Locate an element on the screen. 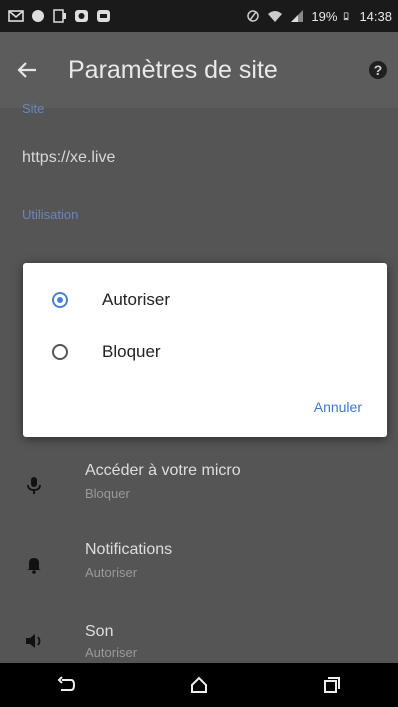 The height and width of the screenshot is (707, 398). back-arrow-icon is located at coordinates (27, 70).